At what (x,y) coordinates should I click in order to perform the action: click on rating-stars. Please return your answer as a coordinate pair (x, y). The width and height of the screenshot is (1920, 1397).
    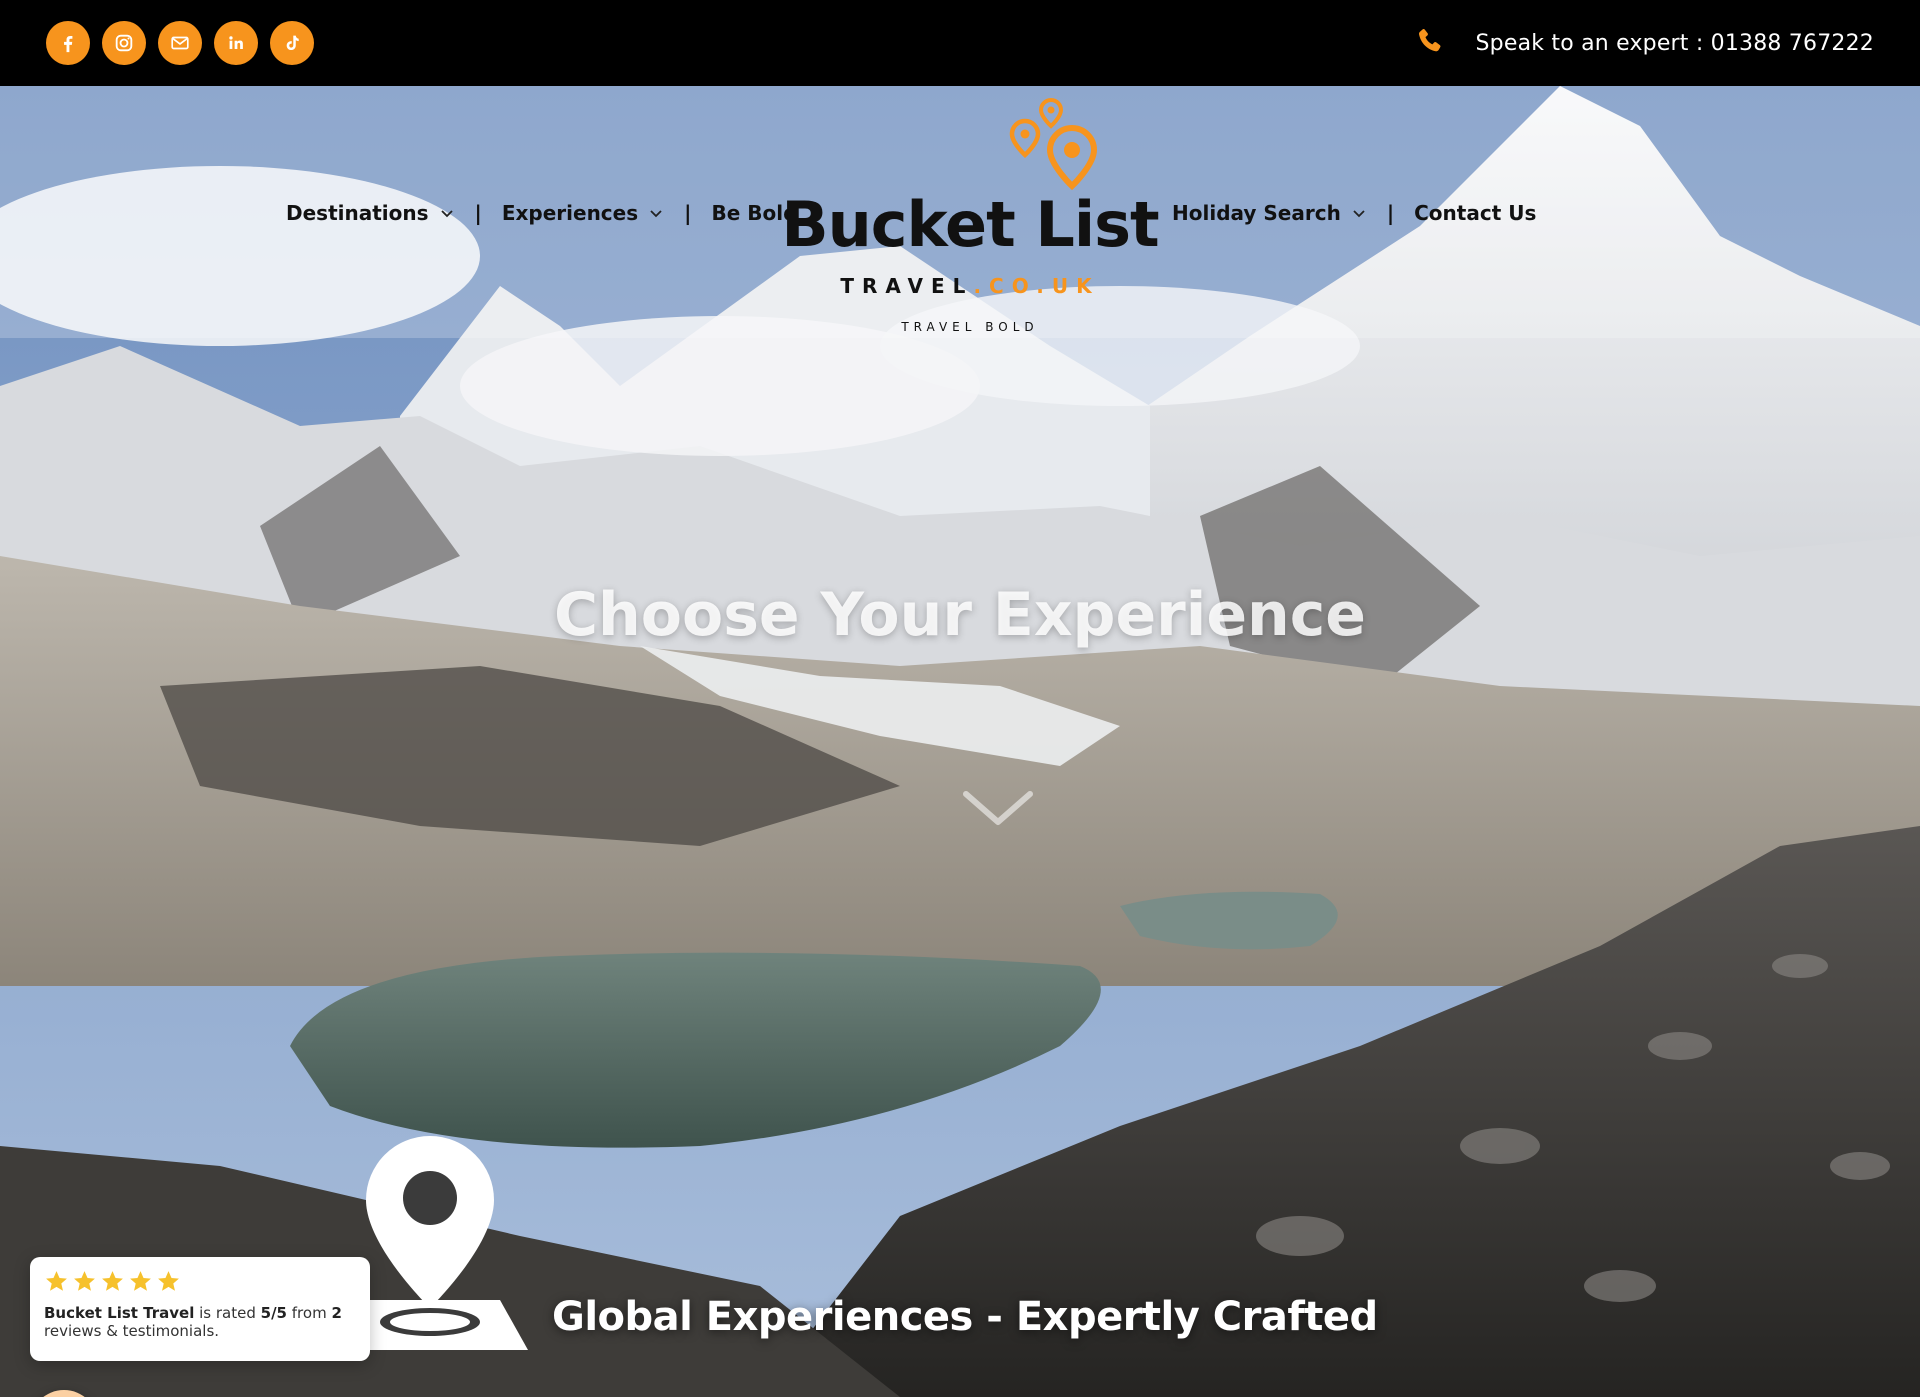
    Looking at the image, I should click on (200, 1281).